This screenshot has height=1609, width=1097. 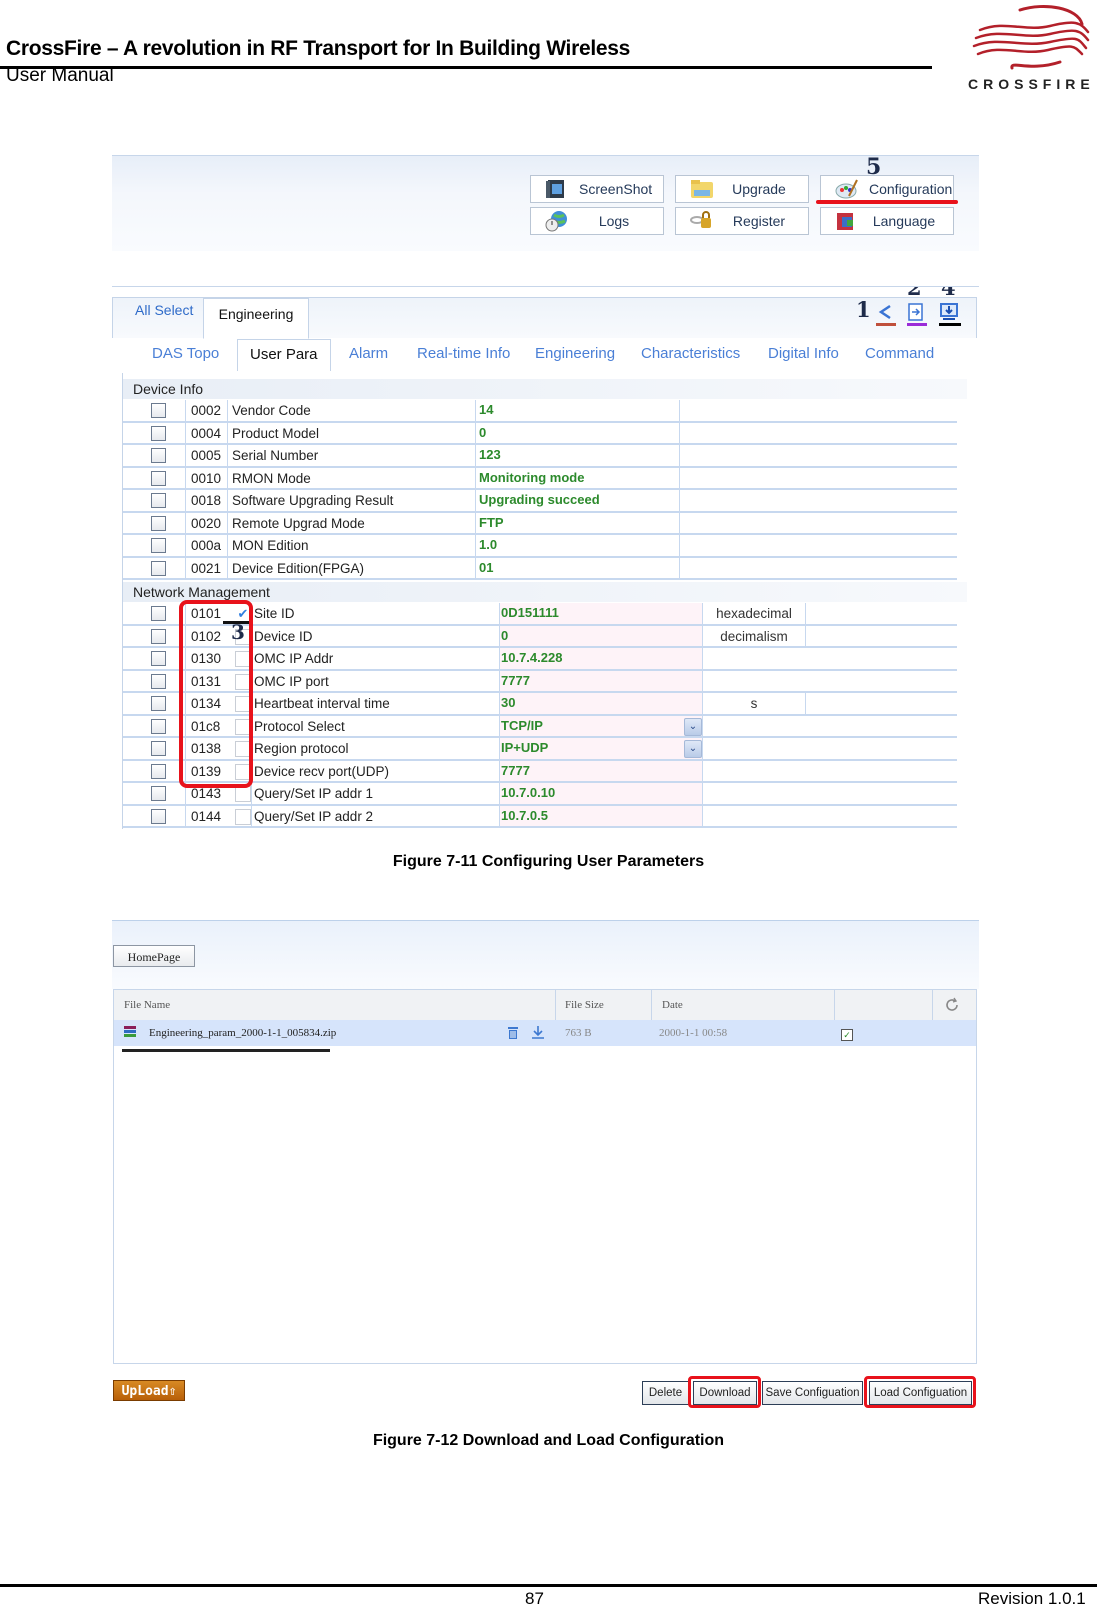 I want to click on column-file-name: File Name, so click(x=147, y=1005).